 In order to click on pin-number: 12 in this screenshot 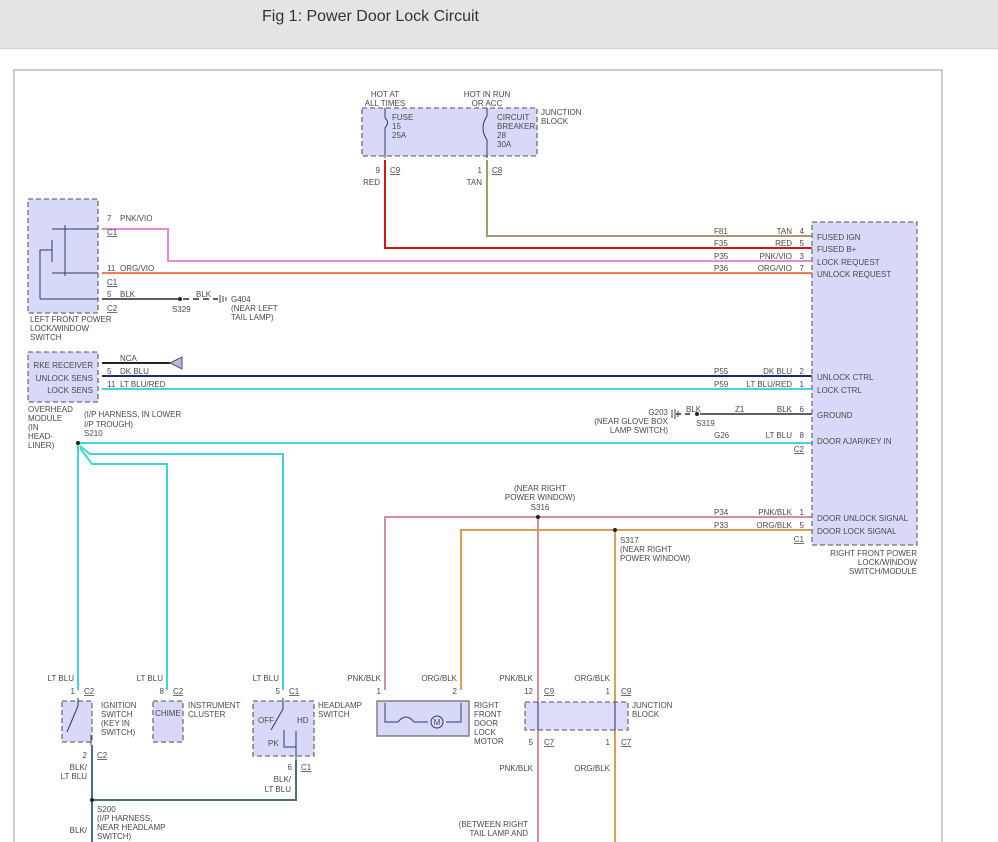, I will do `click(528, 691)`.